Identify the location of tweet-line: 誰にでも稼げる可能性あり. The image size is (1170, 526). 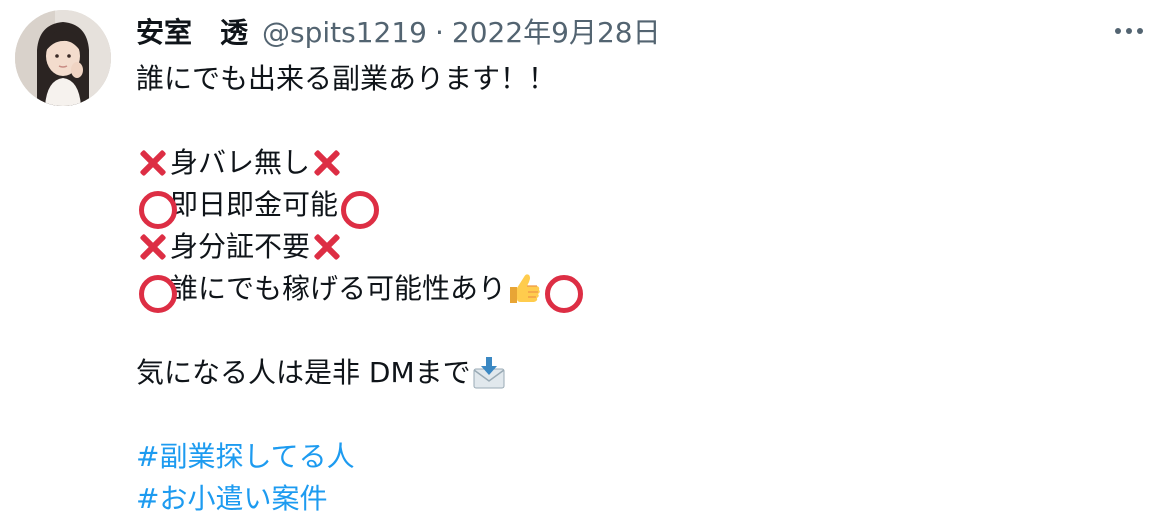
(636, 290).